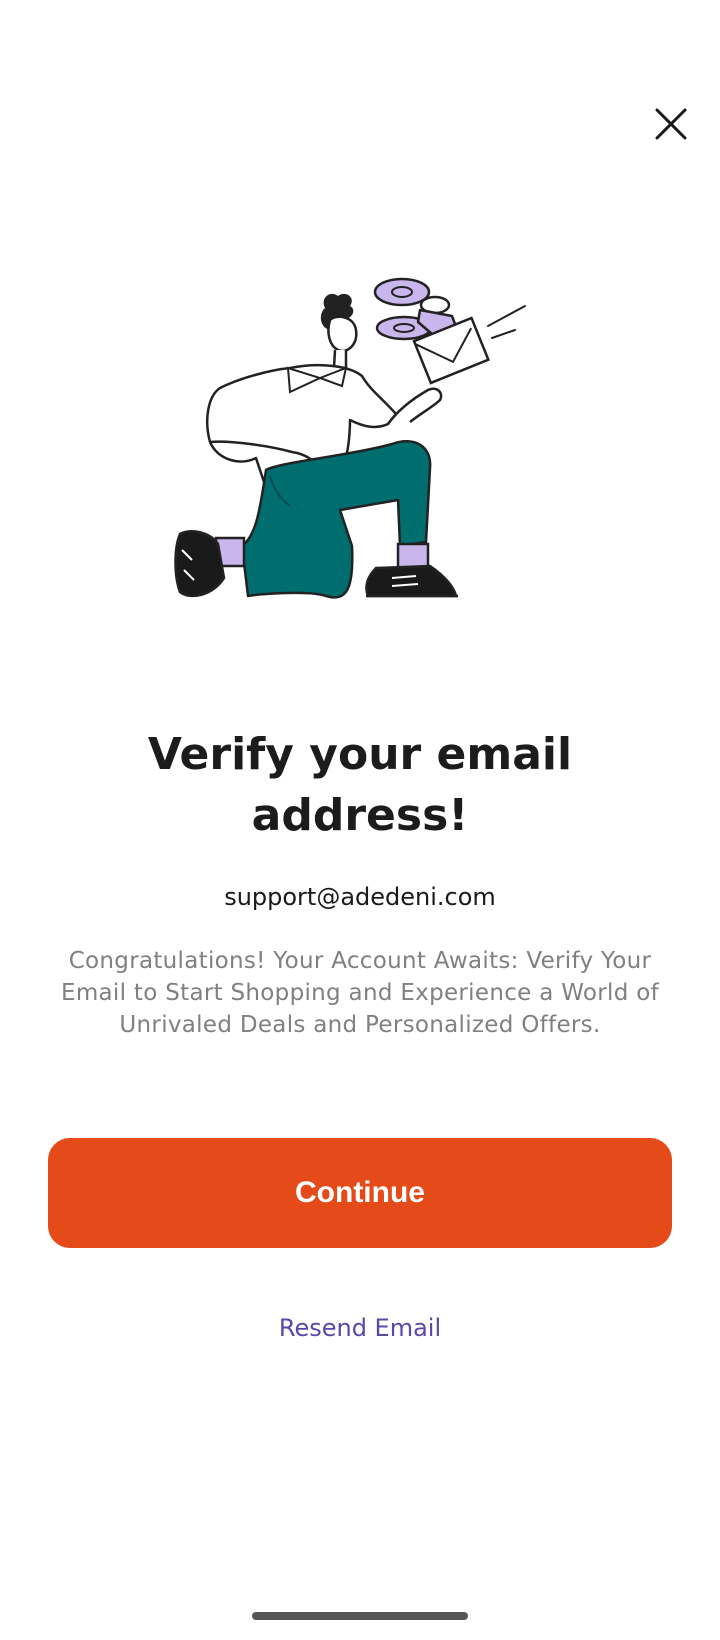  Describe the element at coordinates (449, 331) in the screenshot. I see `drone-icon` at that location.